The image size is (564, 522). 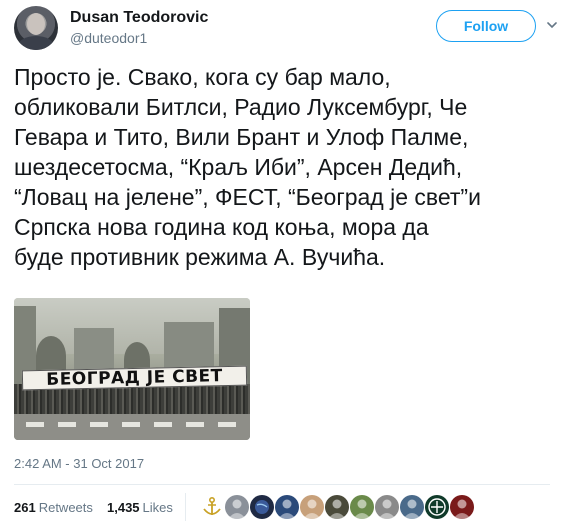 I want to click on avatar, so click(x=36, y=28).